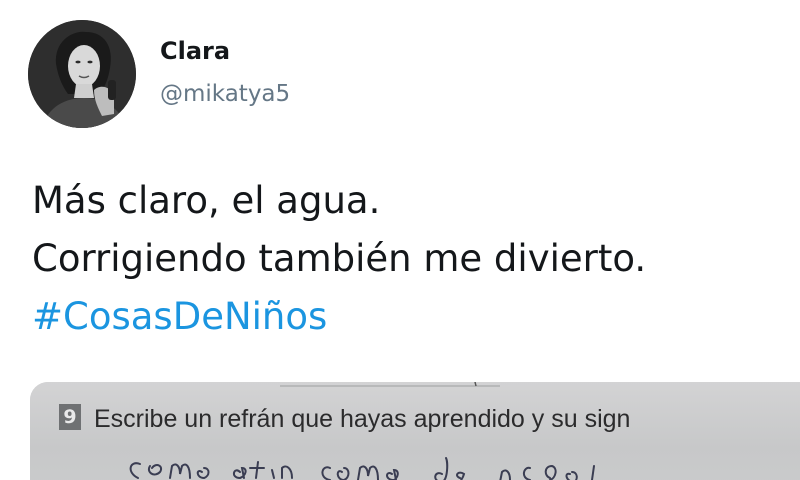 This screenshot has height=480, width=800. I want to click on tweet-text-line: Corrigiendo también me divierto., so click(339, 258).